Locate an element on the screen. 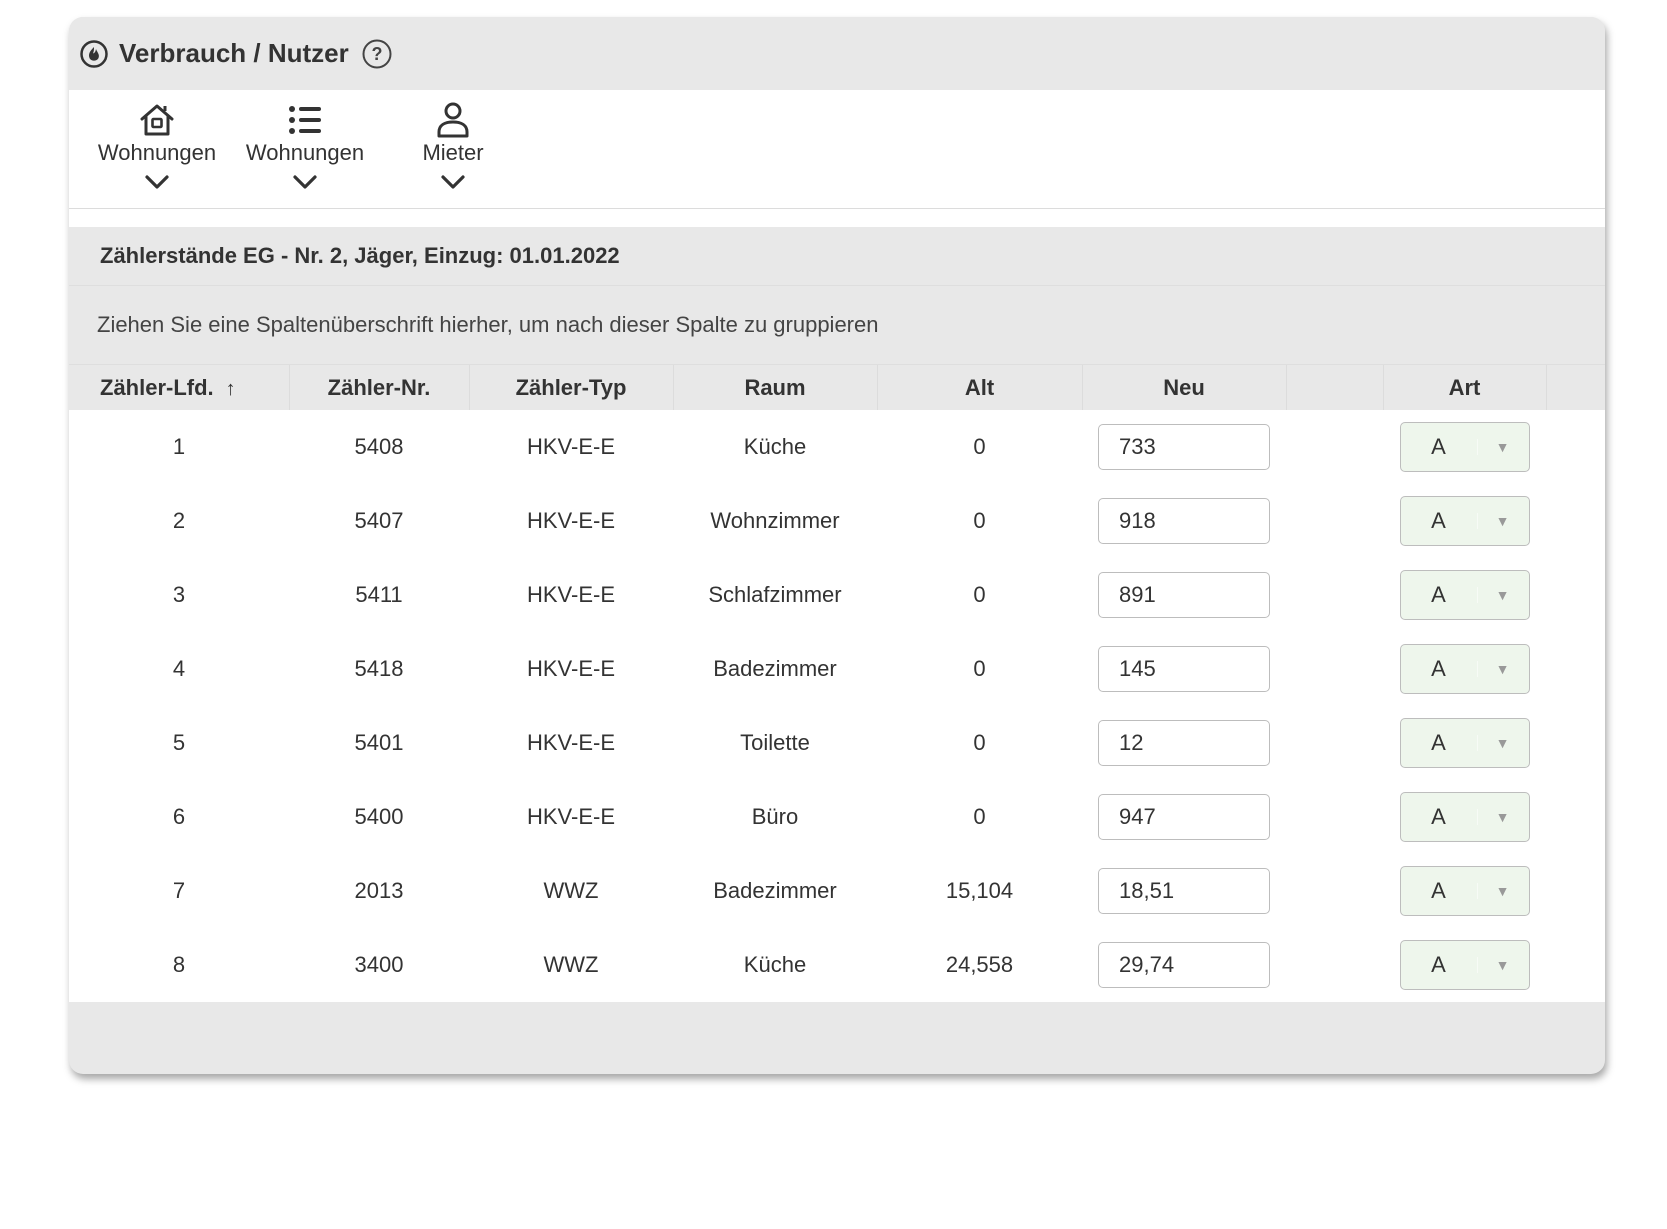 The height and width of the screenshot is (1229, 1667). cell-raum: Badezimmer is located at coordinates (775, 891).